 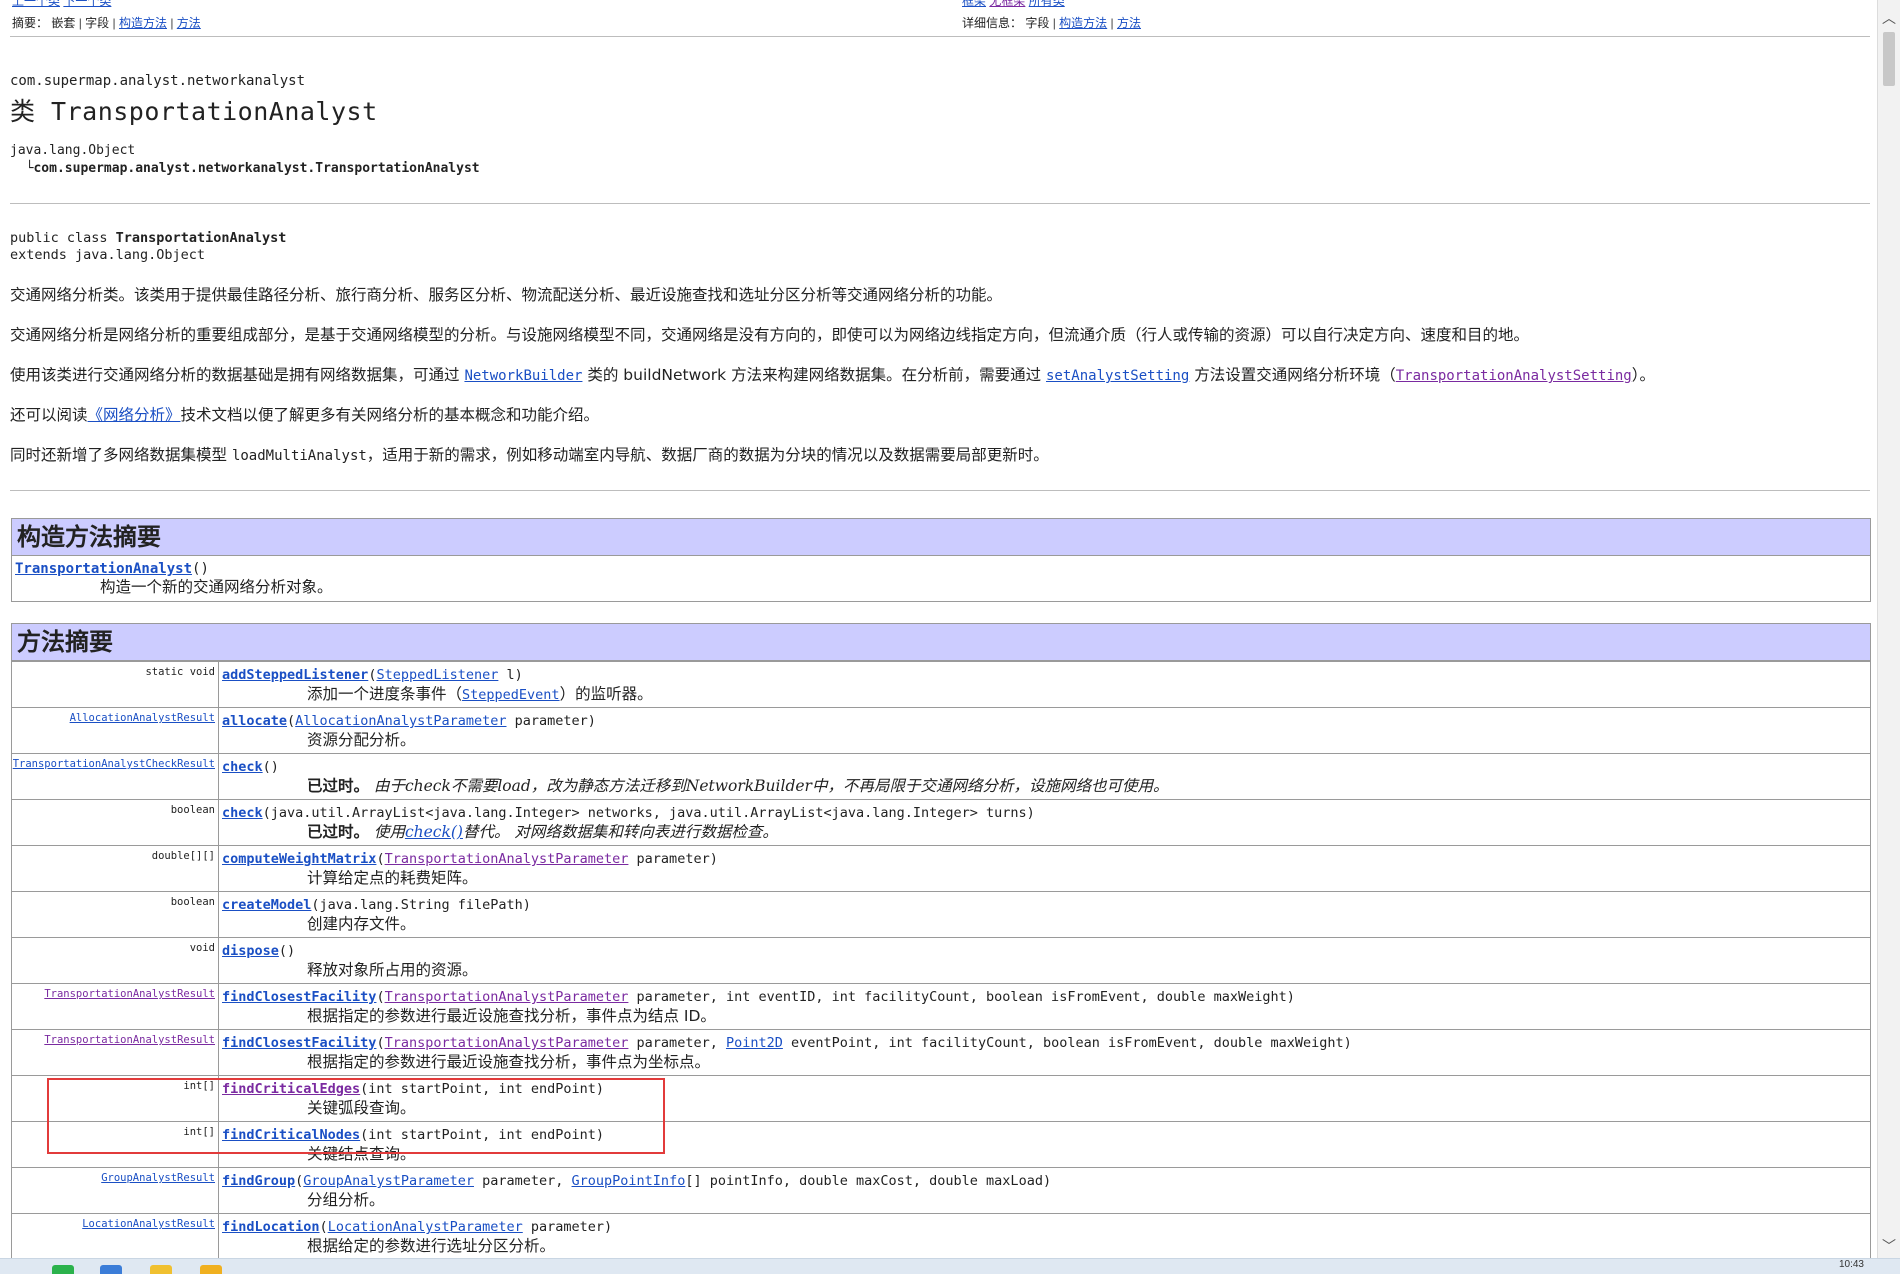 What do you see at coordinates (194, 111) in the screenshot?
I see `class-title: 类 TransportationAnalyst` at bounding box center [194, 111].